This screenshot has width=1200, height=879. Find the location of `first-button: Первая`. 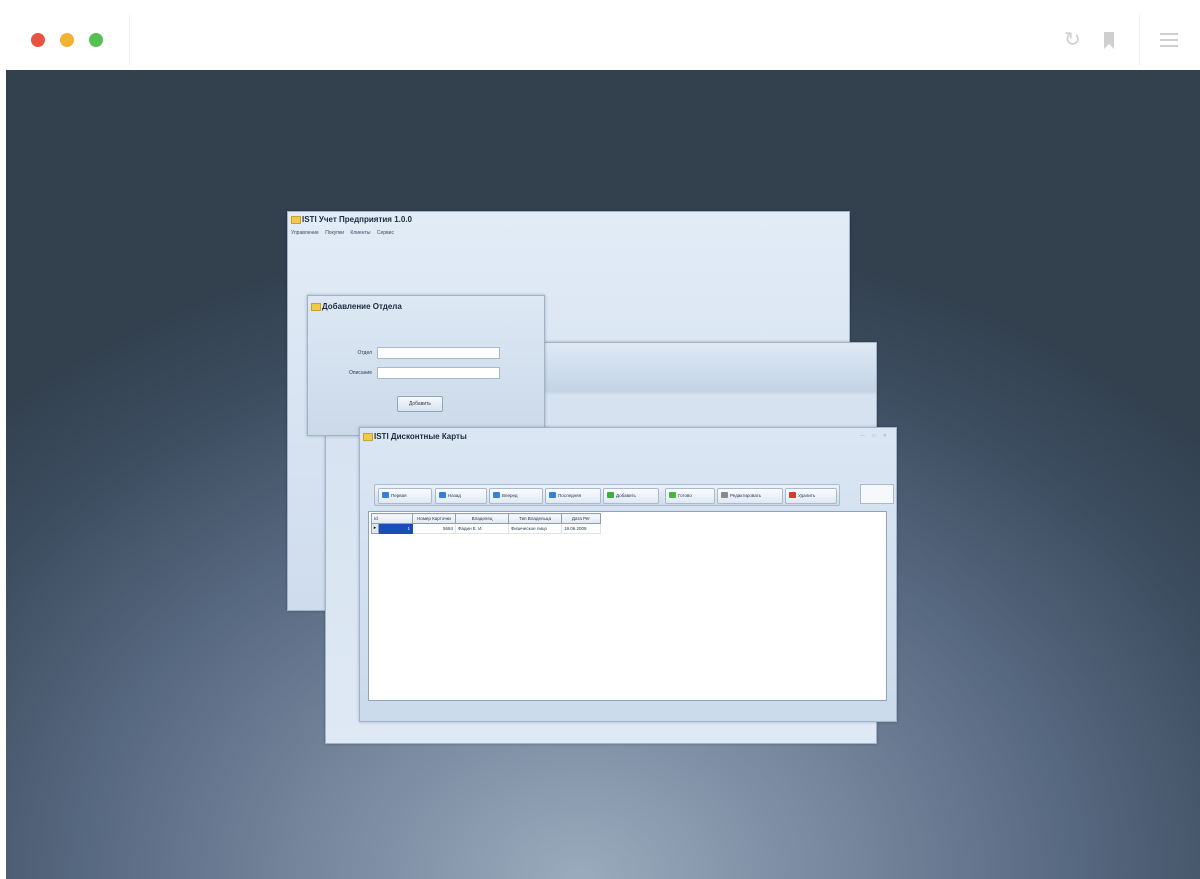

first-button: Первая is located at coordinates (405, 496).